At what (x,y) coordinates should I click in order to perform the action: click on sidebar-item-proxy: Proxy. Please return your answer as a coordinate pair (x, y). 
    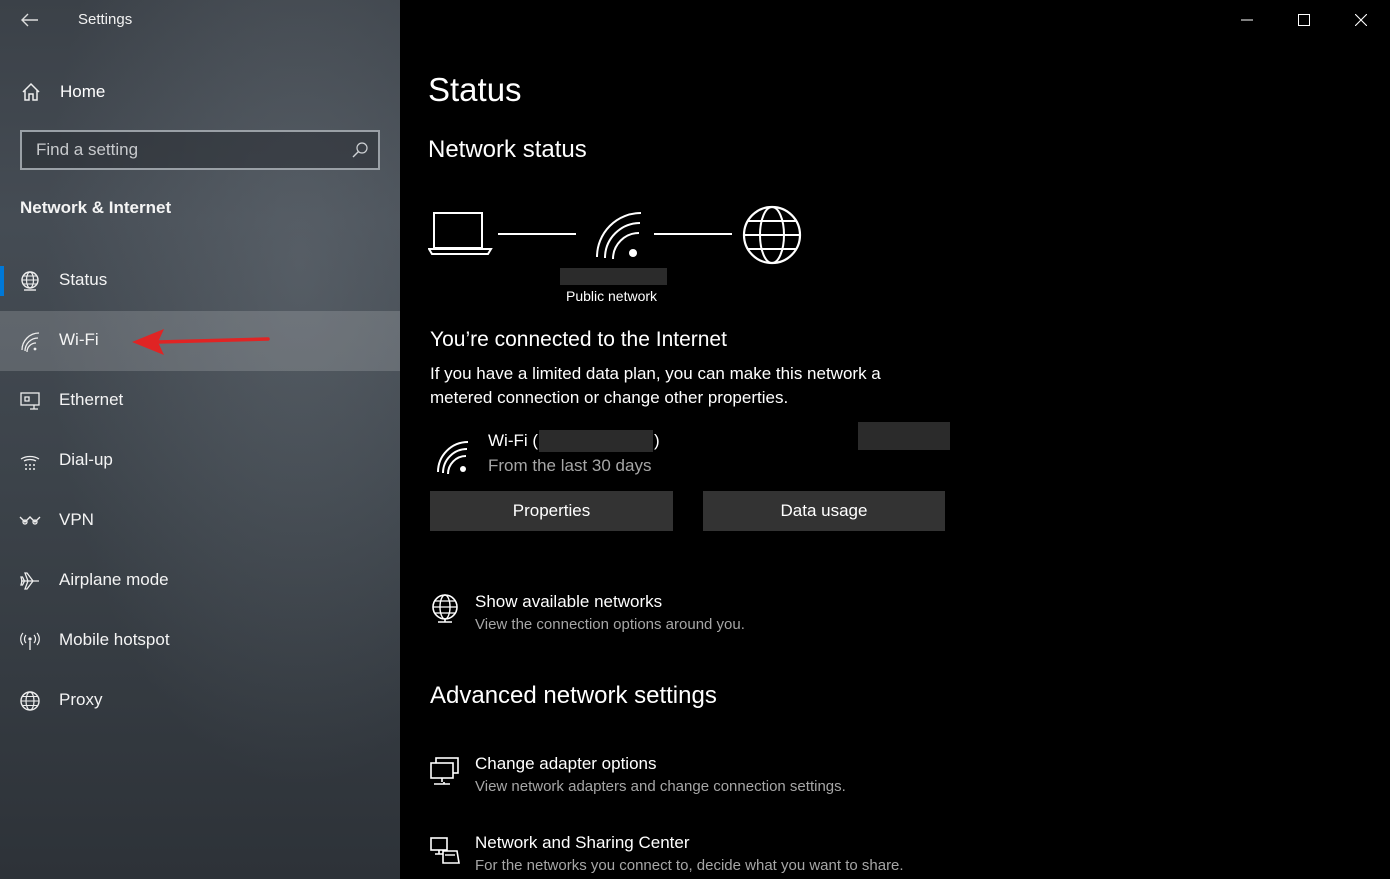
    Looking at the image, I should click on (200, 701).